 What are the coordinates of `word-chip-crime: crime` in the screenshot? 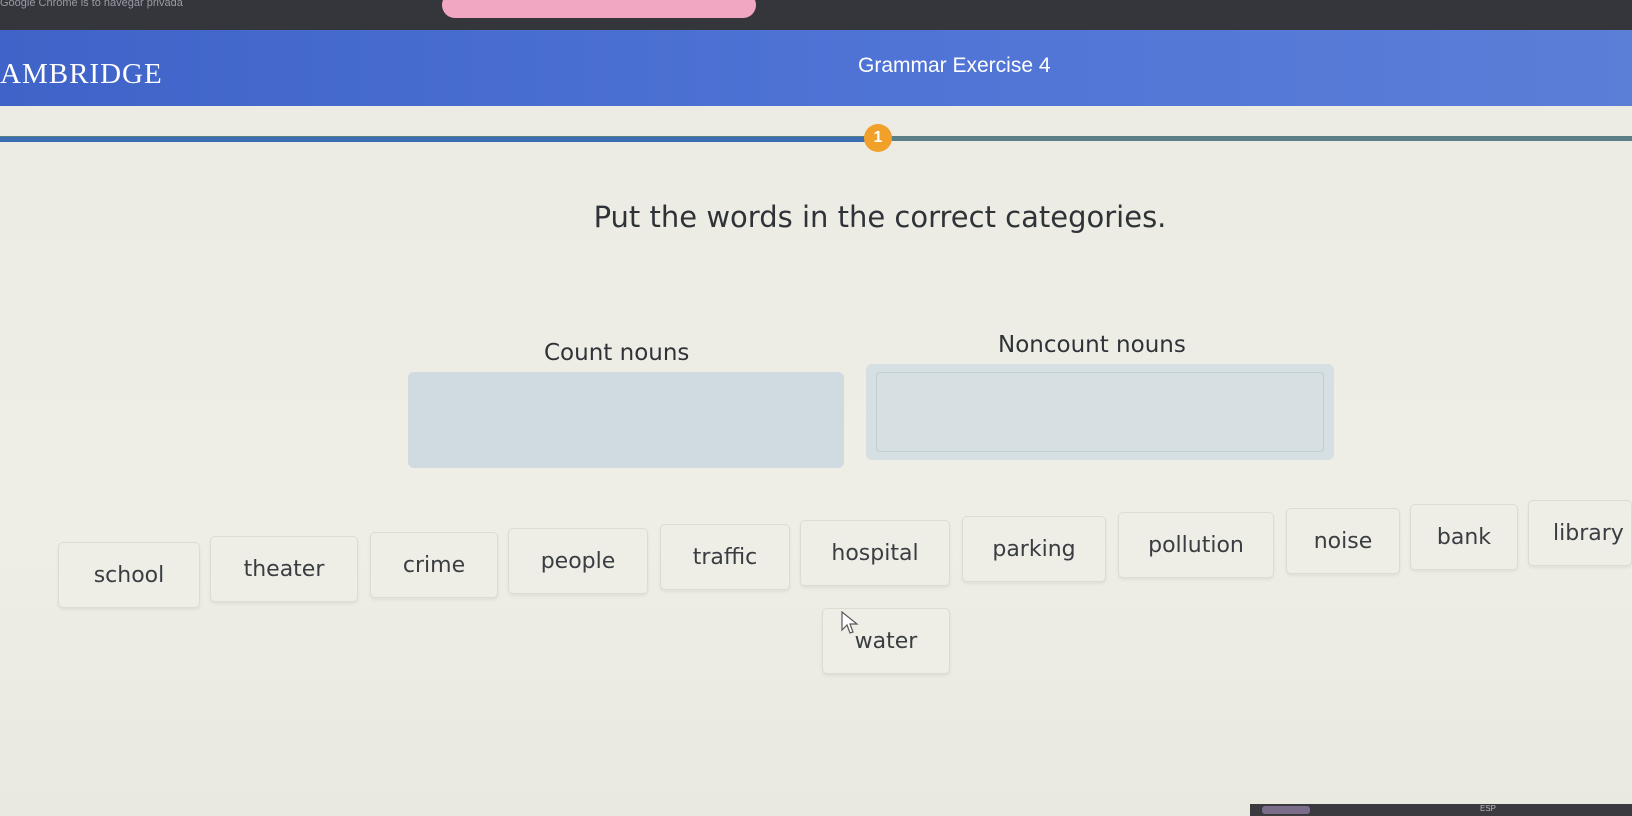 It's located at (434, 565).